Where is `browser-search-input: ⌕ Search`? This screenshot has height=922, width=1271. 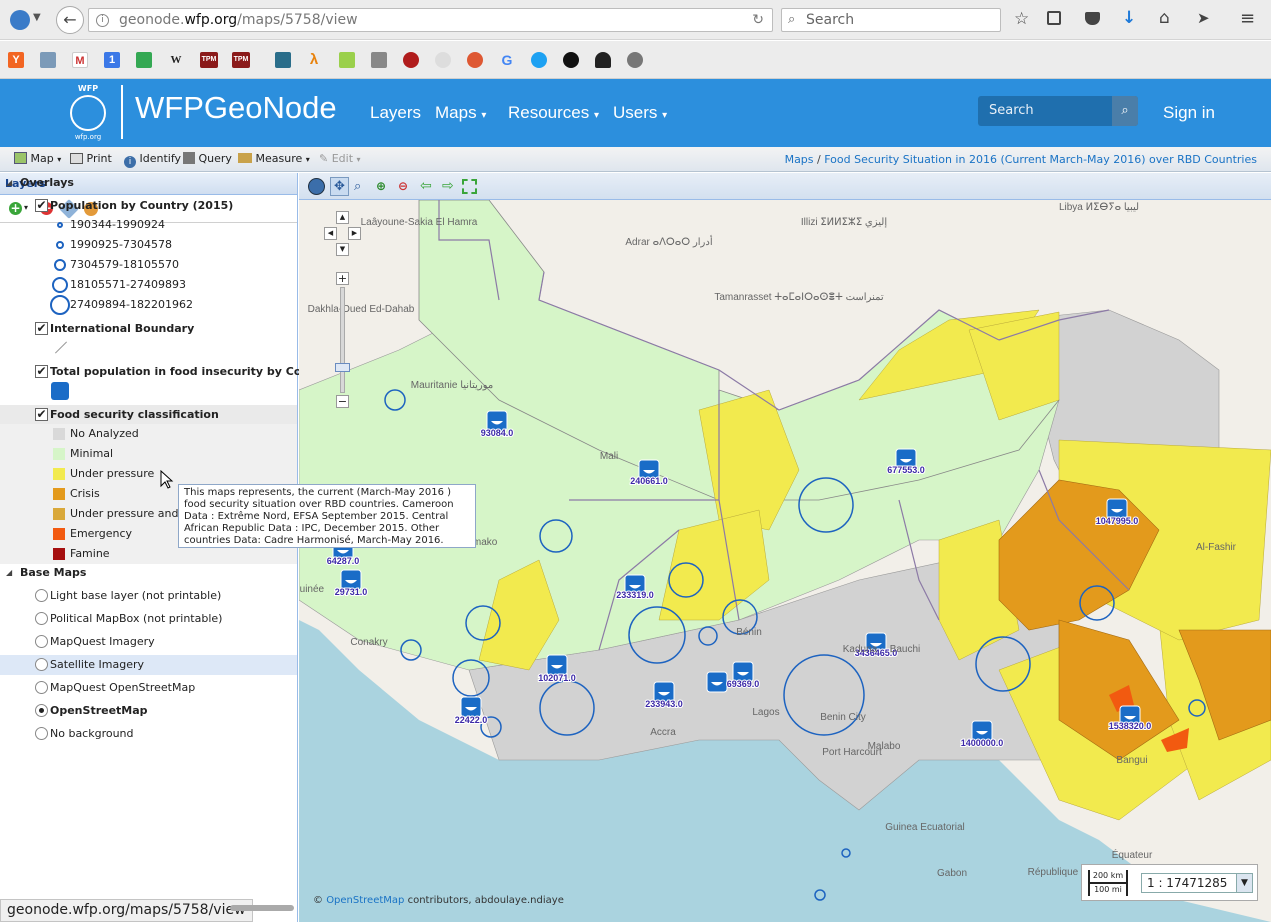 browser-search-input: ⌕ Search is located at coordinates (891, 20).